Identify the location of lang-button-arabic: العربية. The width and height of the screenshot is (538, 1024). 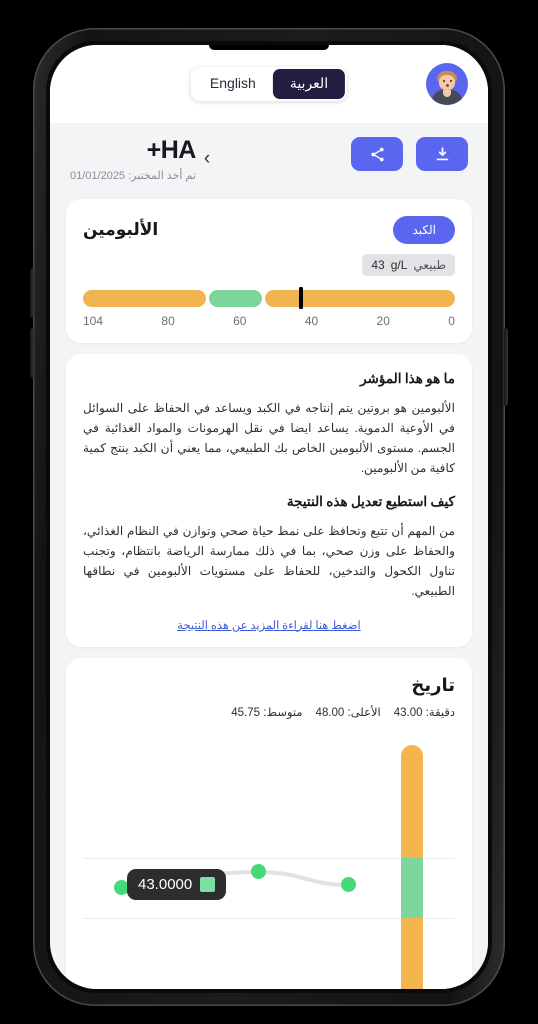
(309, 84).